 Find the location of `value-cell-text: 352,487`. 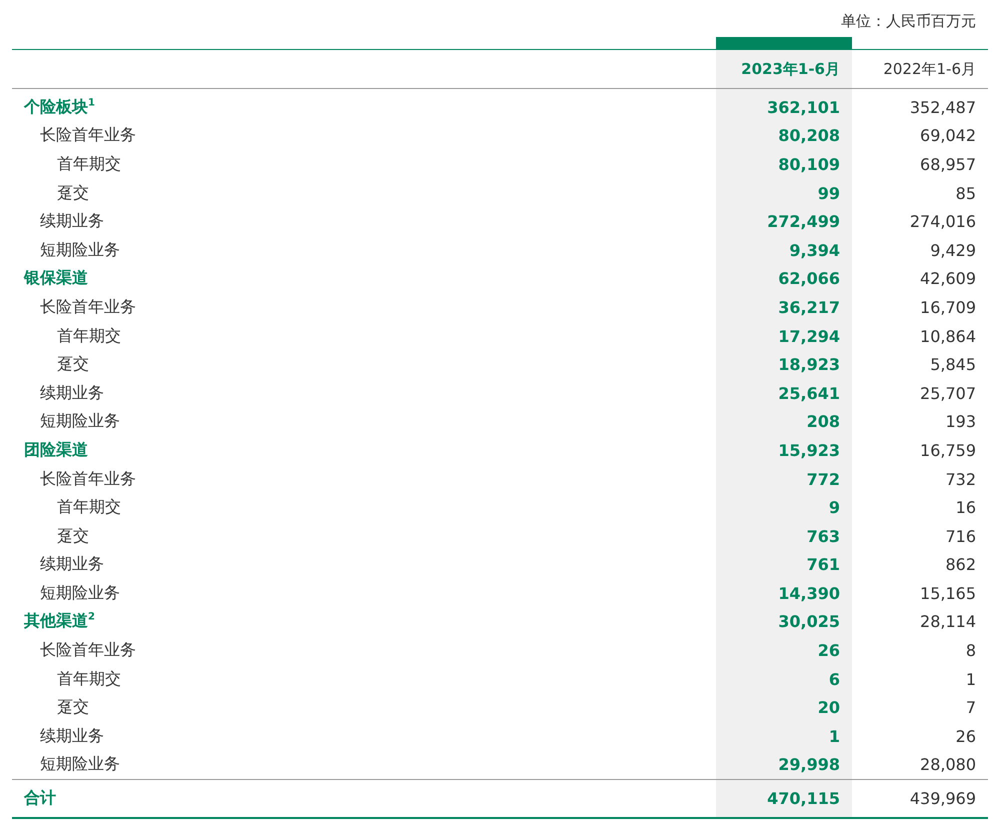

value-cell-text: 352,487 is located at coordinates (942, 107).